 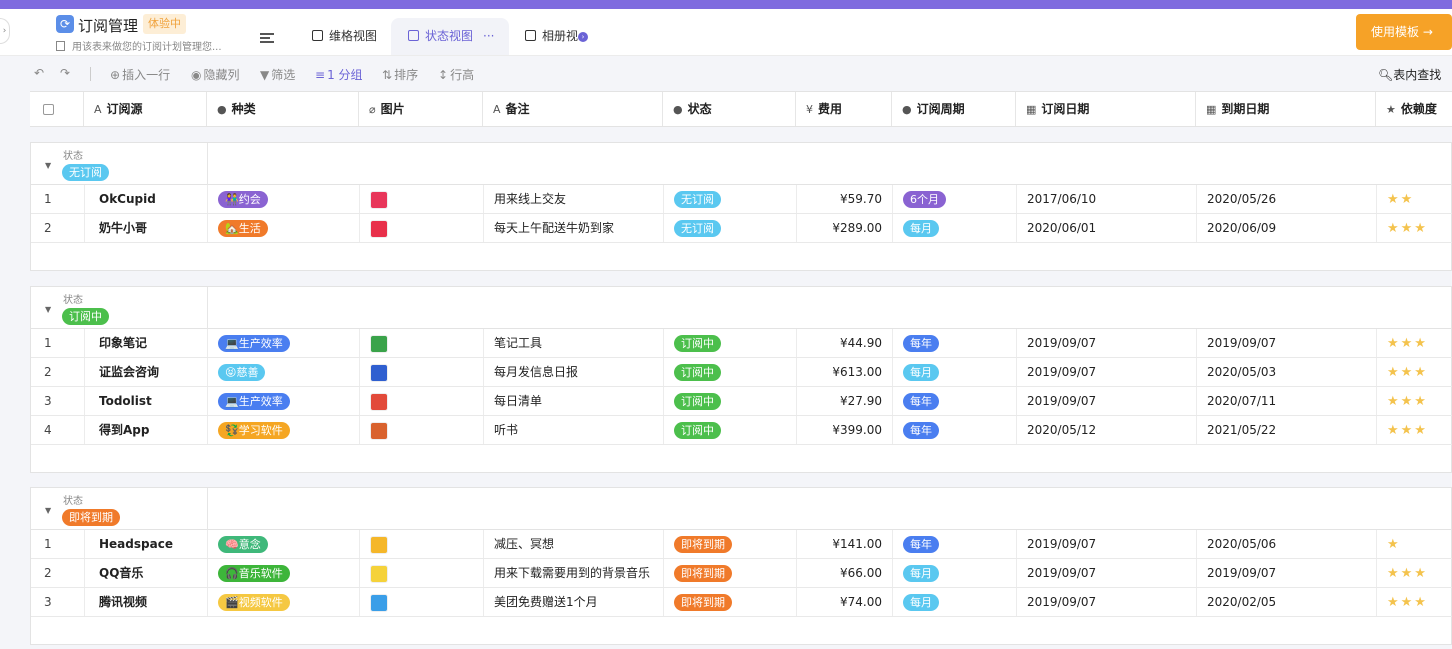 I want to click on category-cell: 🎬视频软件, so click(x=283, y=602).